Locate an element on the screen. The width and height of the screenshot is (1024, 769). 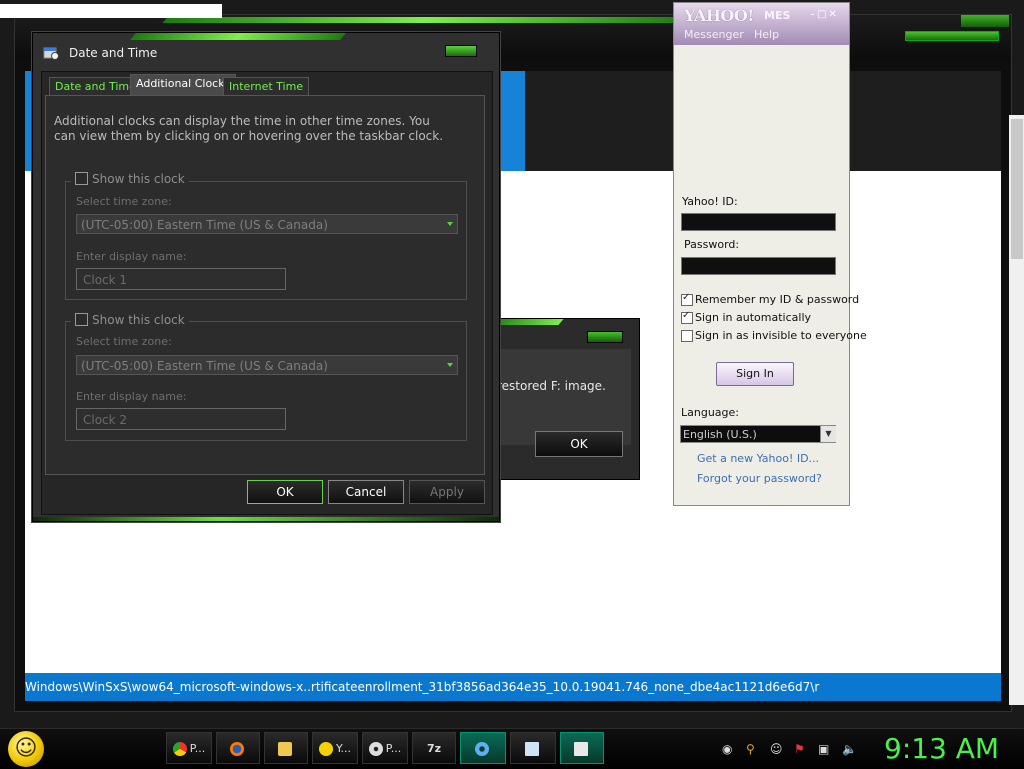
forgot-password-link: Forgot your password? is located at coordinates (759, 478).